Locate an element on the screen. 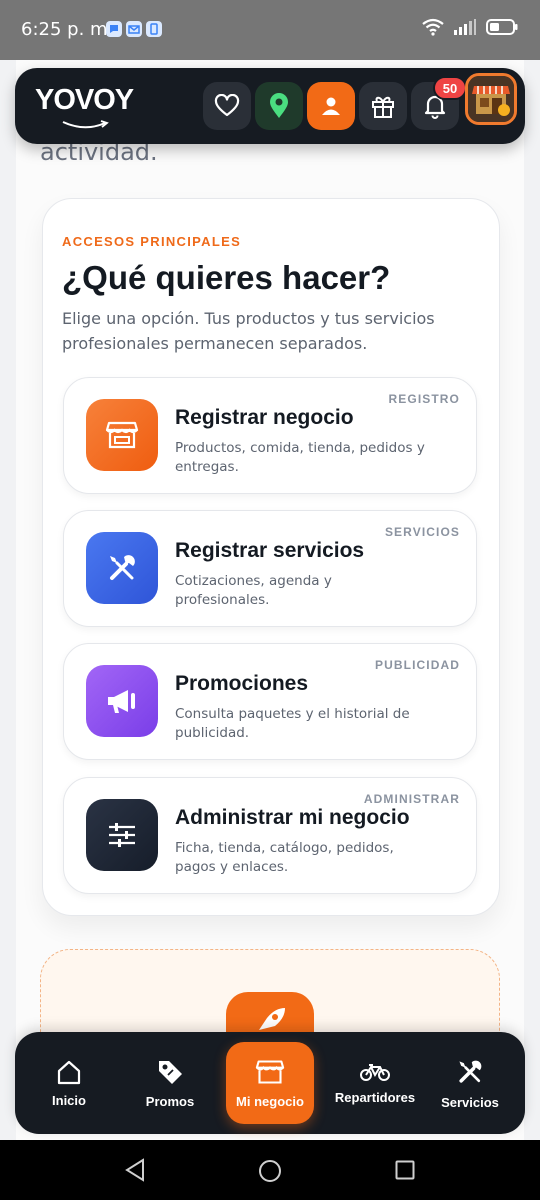 The height and width of the screenshot is (1200, 540). wifi-icon is located at coordinates (433, 27).